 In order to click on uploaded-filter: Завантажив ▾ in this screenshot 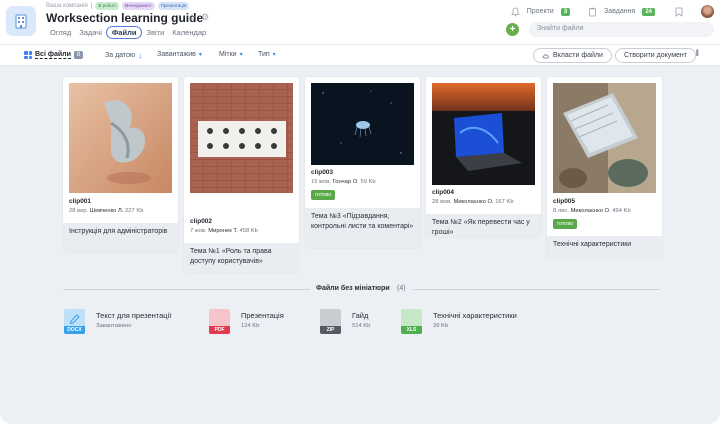, I will do `click(179, 54)`.